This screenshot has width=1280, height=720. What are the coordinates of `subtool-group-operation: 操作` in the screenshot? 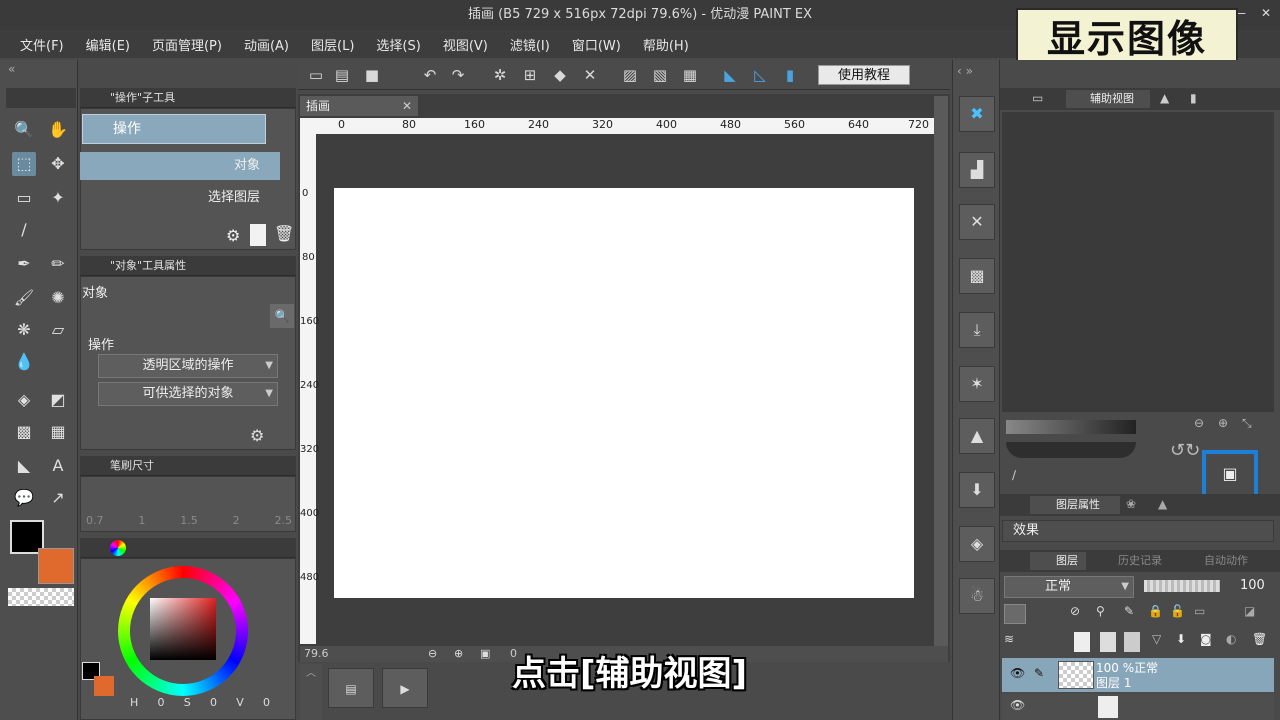 It's located at (174, 129).